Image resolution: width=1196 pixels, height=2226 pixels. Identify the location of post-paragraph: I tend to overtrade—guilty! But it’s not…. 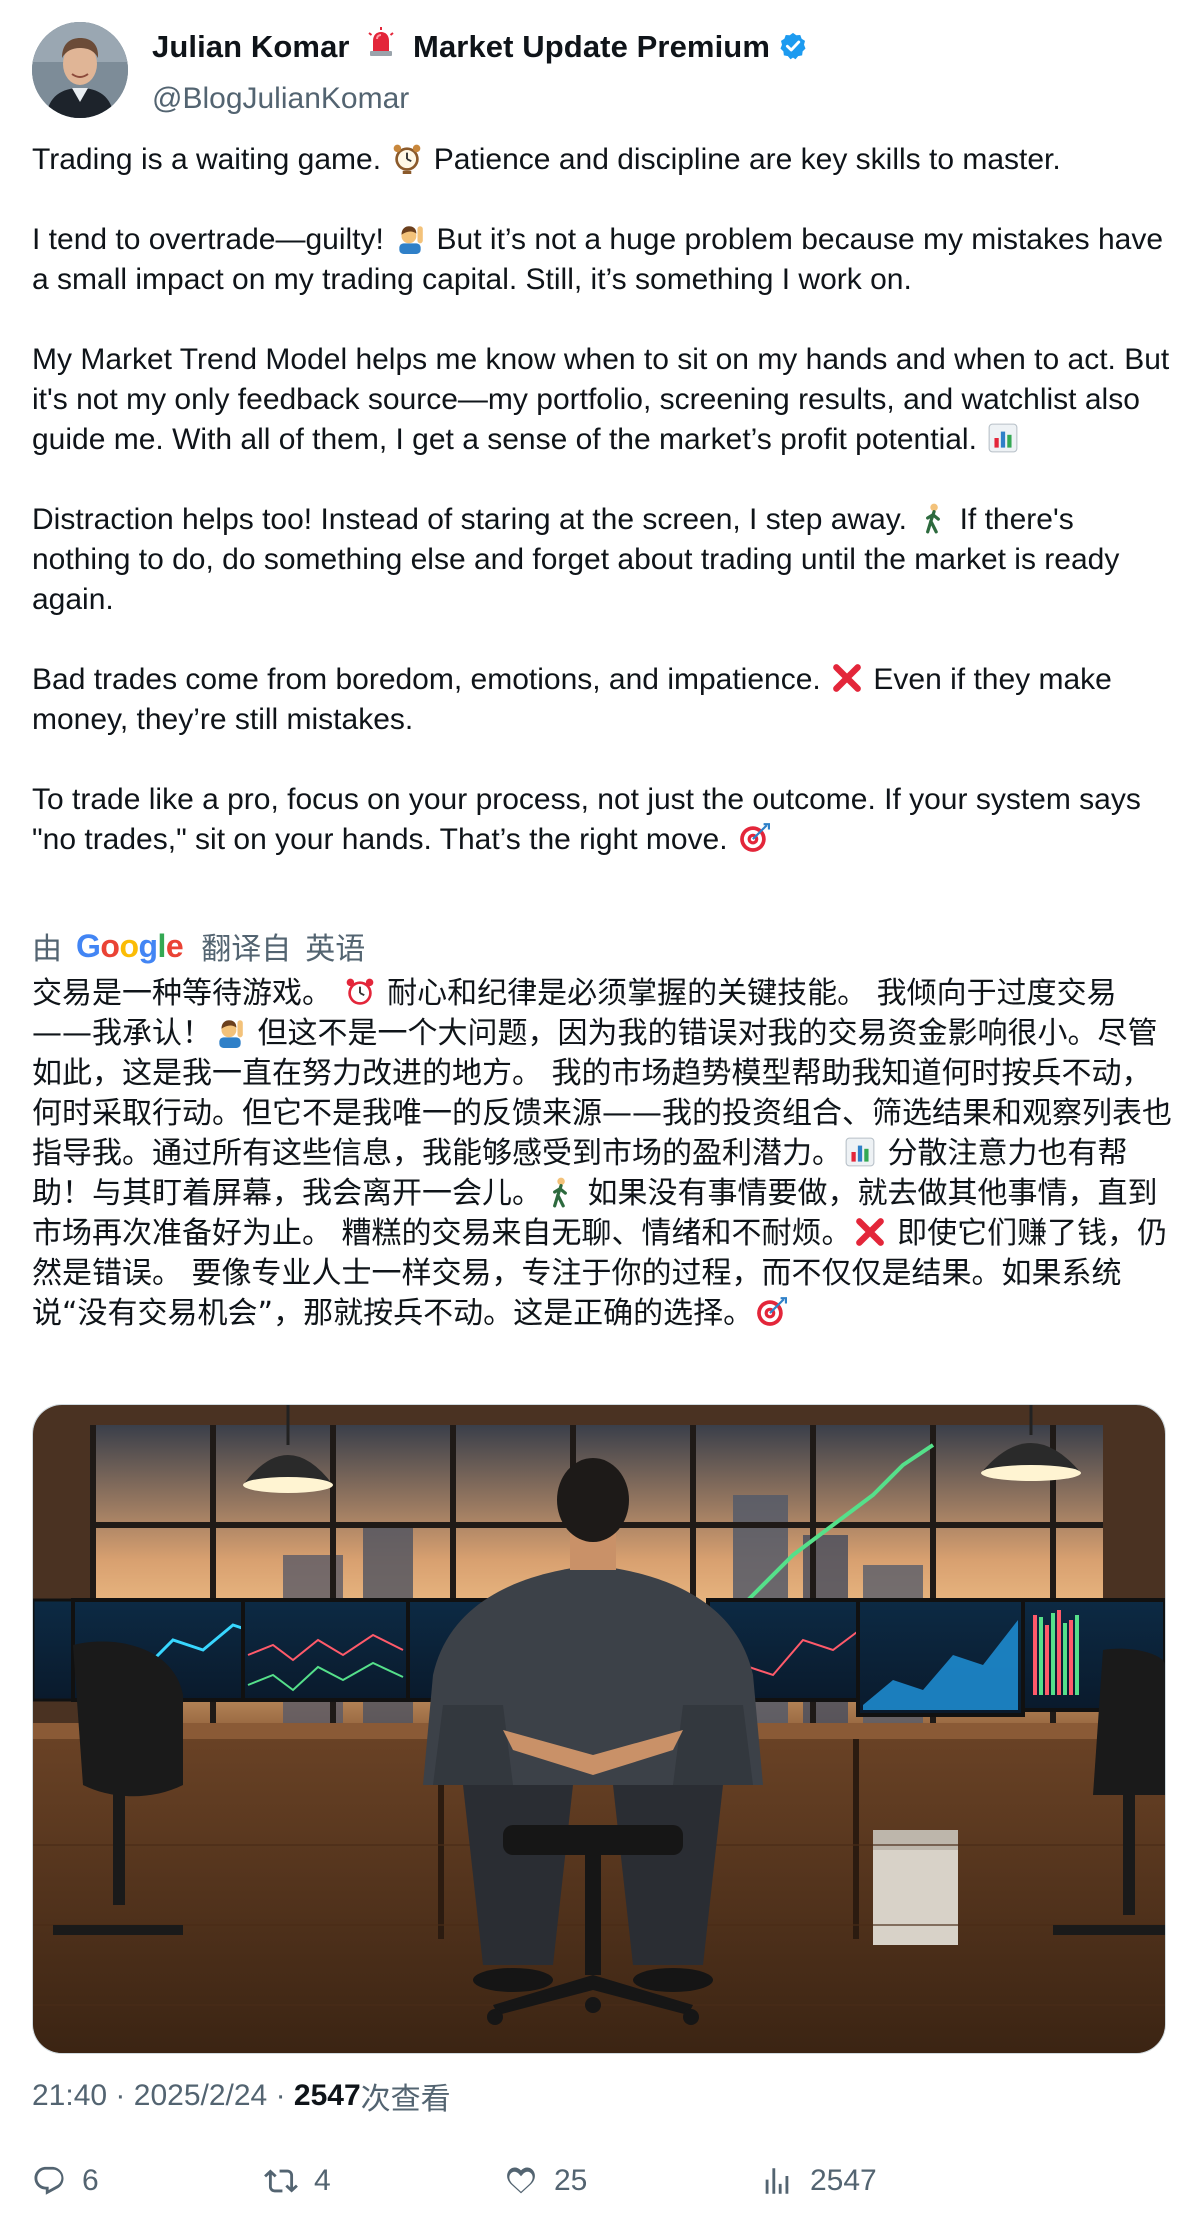
(602, 260).